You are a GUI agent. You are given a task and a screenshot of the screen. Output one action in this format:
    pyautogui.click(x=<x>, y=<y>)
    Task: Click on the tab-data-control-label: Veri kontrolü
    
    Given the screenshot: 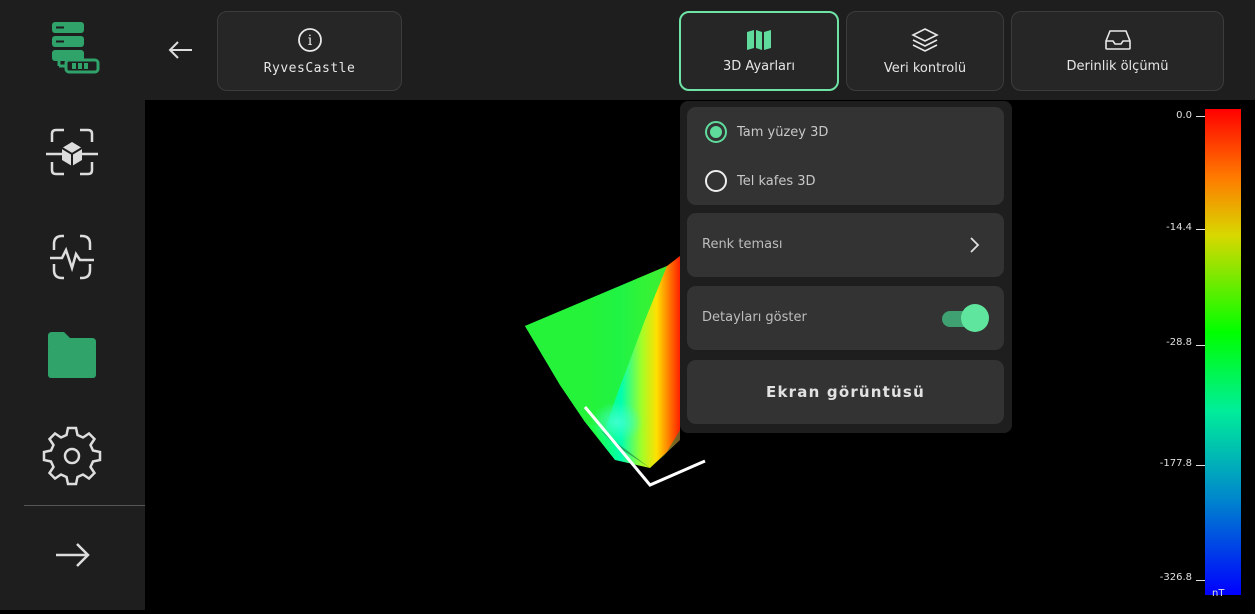 What is the action you would take?
    pyautogui.click(x=925, y=68)
    